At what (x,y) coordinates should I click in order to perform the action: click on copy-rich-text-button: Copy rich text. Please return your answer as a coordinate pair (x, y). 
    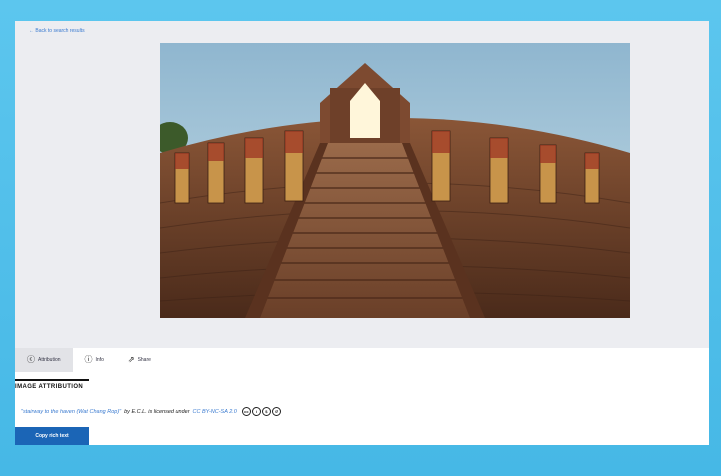
    Looking at the image, I should click on (52, 436).